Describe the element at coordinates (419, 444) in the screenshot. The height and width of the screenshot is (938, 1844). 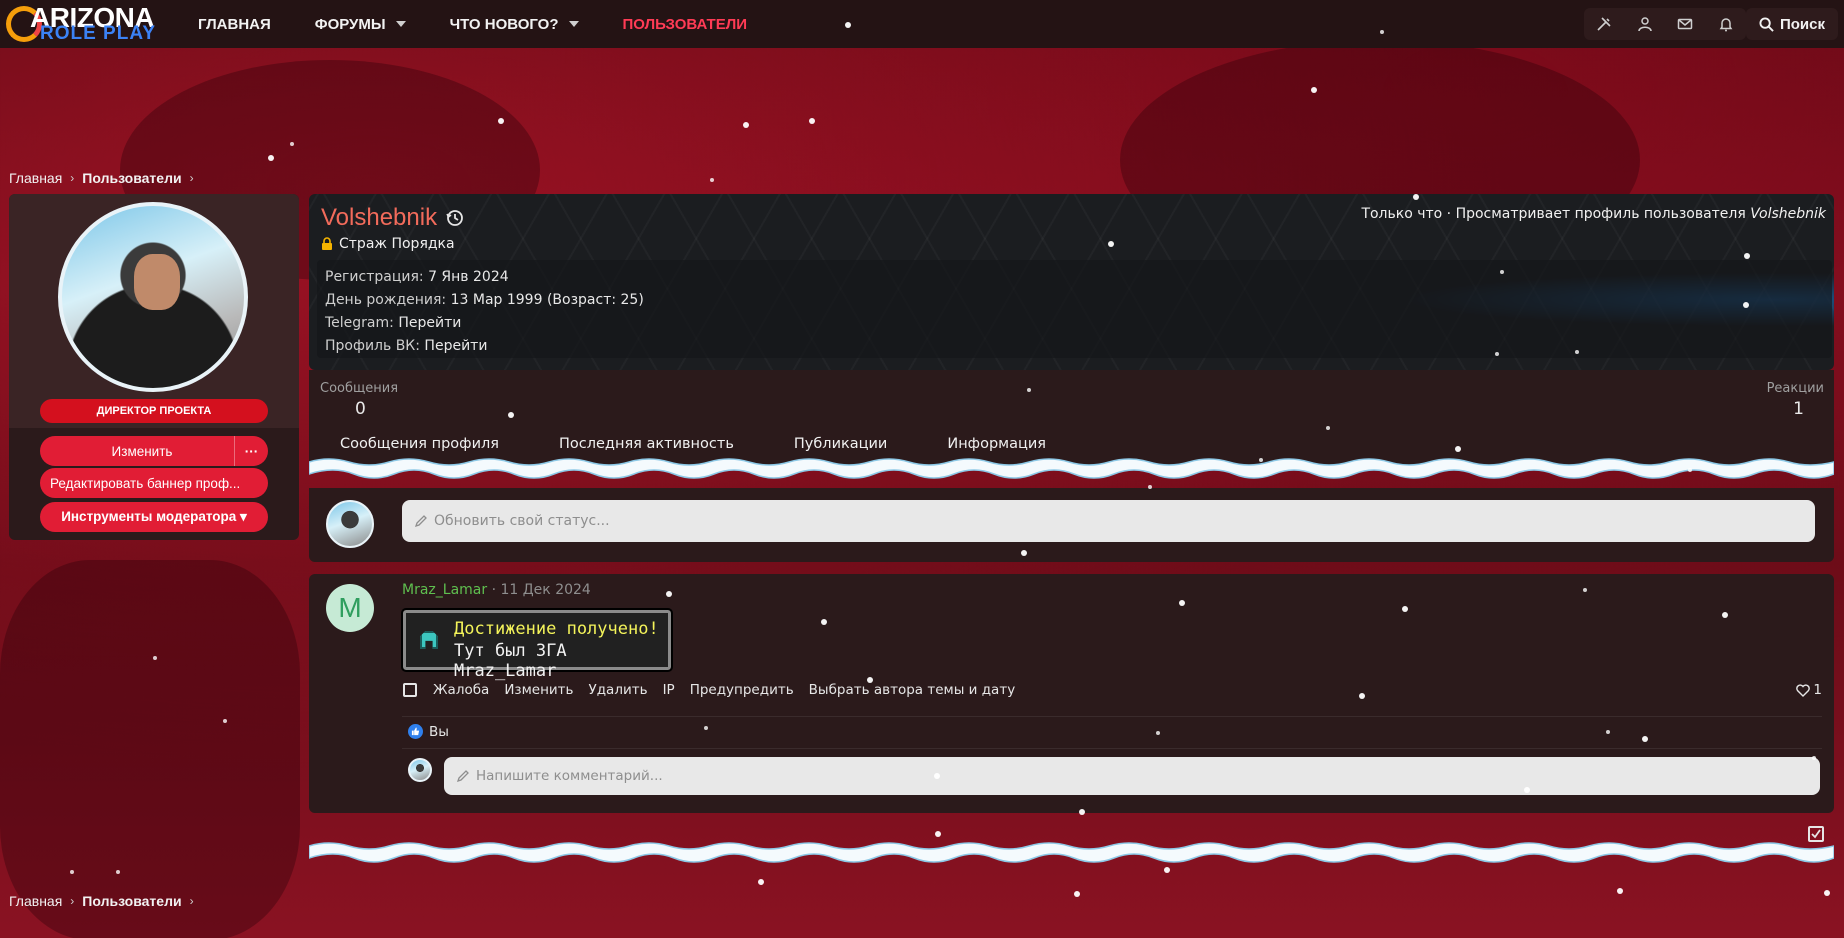
I see `tab-profile-posts: Сообщения профиля` at that location.